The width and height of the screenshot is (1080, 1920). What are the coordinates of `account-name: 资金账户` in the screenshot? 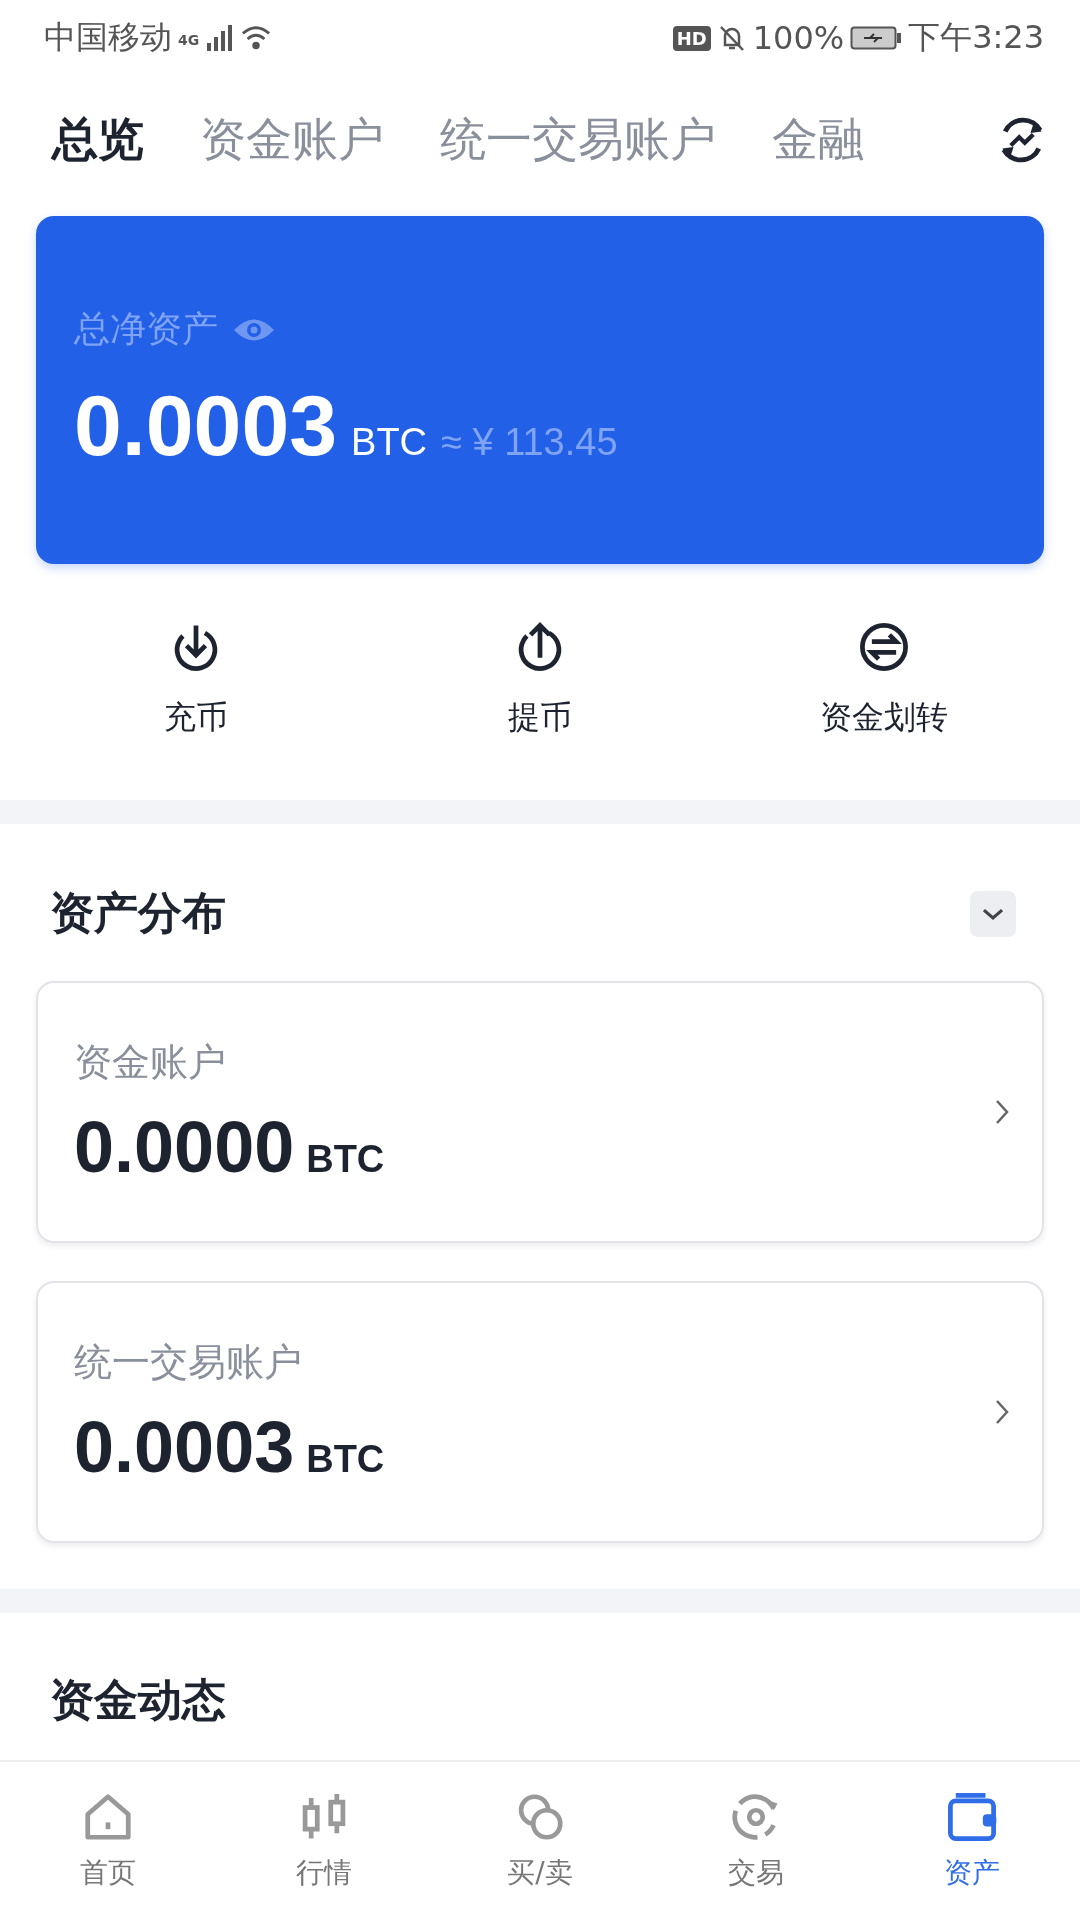 It's located at (150, 1062).